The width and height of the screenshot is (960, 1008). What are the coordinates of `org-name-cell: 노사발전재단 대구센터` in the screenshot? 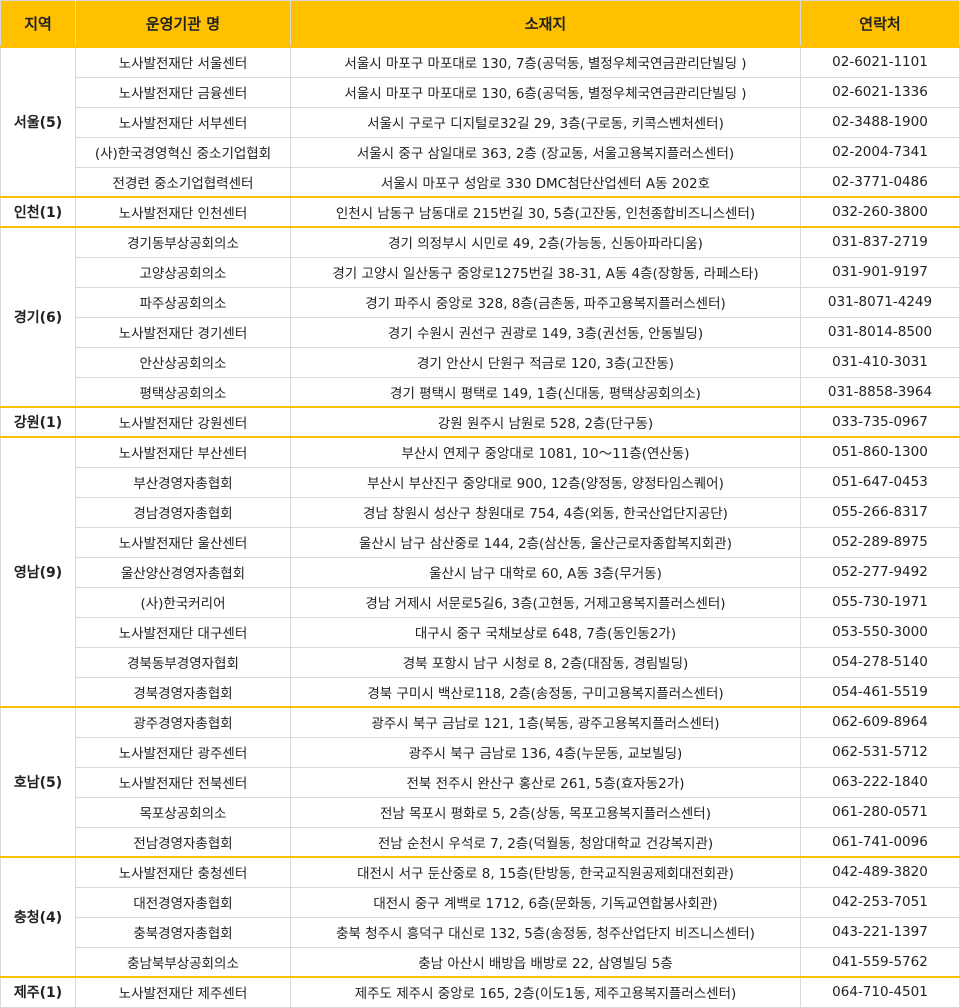 It's located at (183, 632).